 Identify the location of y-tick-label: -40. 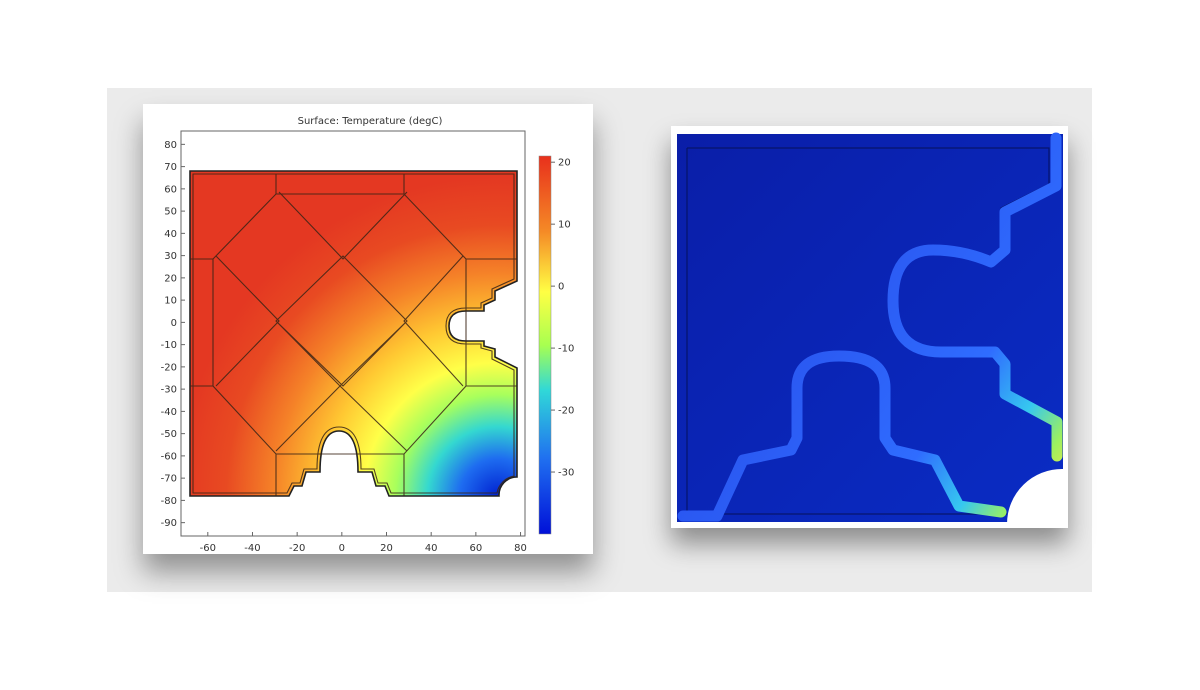
(169, 412).